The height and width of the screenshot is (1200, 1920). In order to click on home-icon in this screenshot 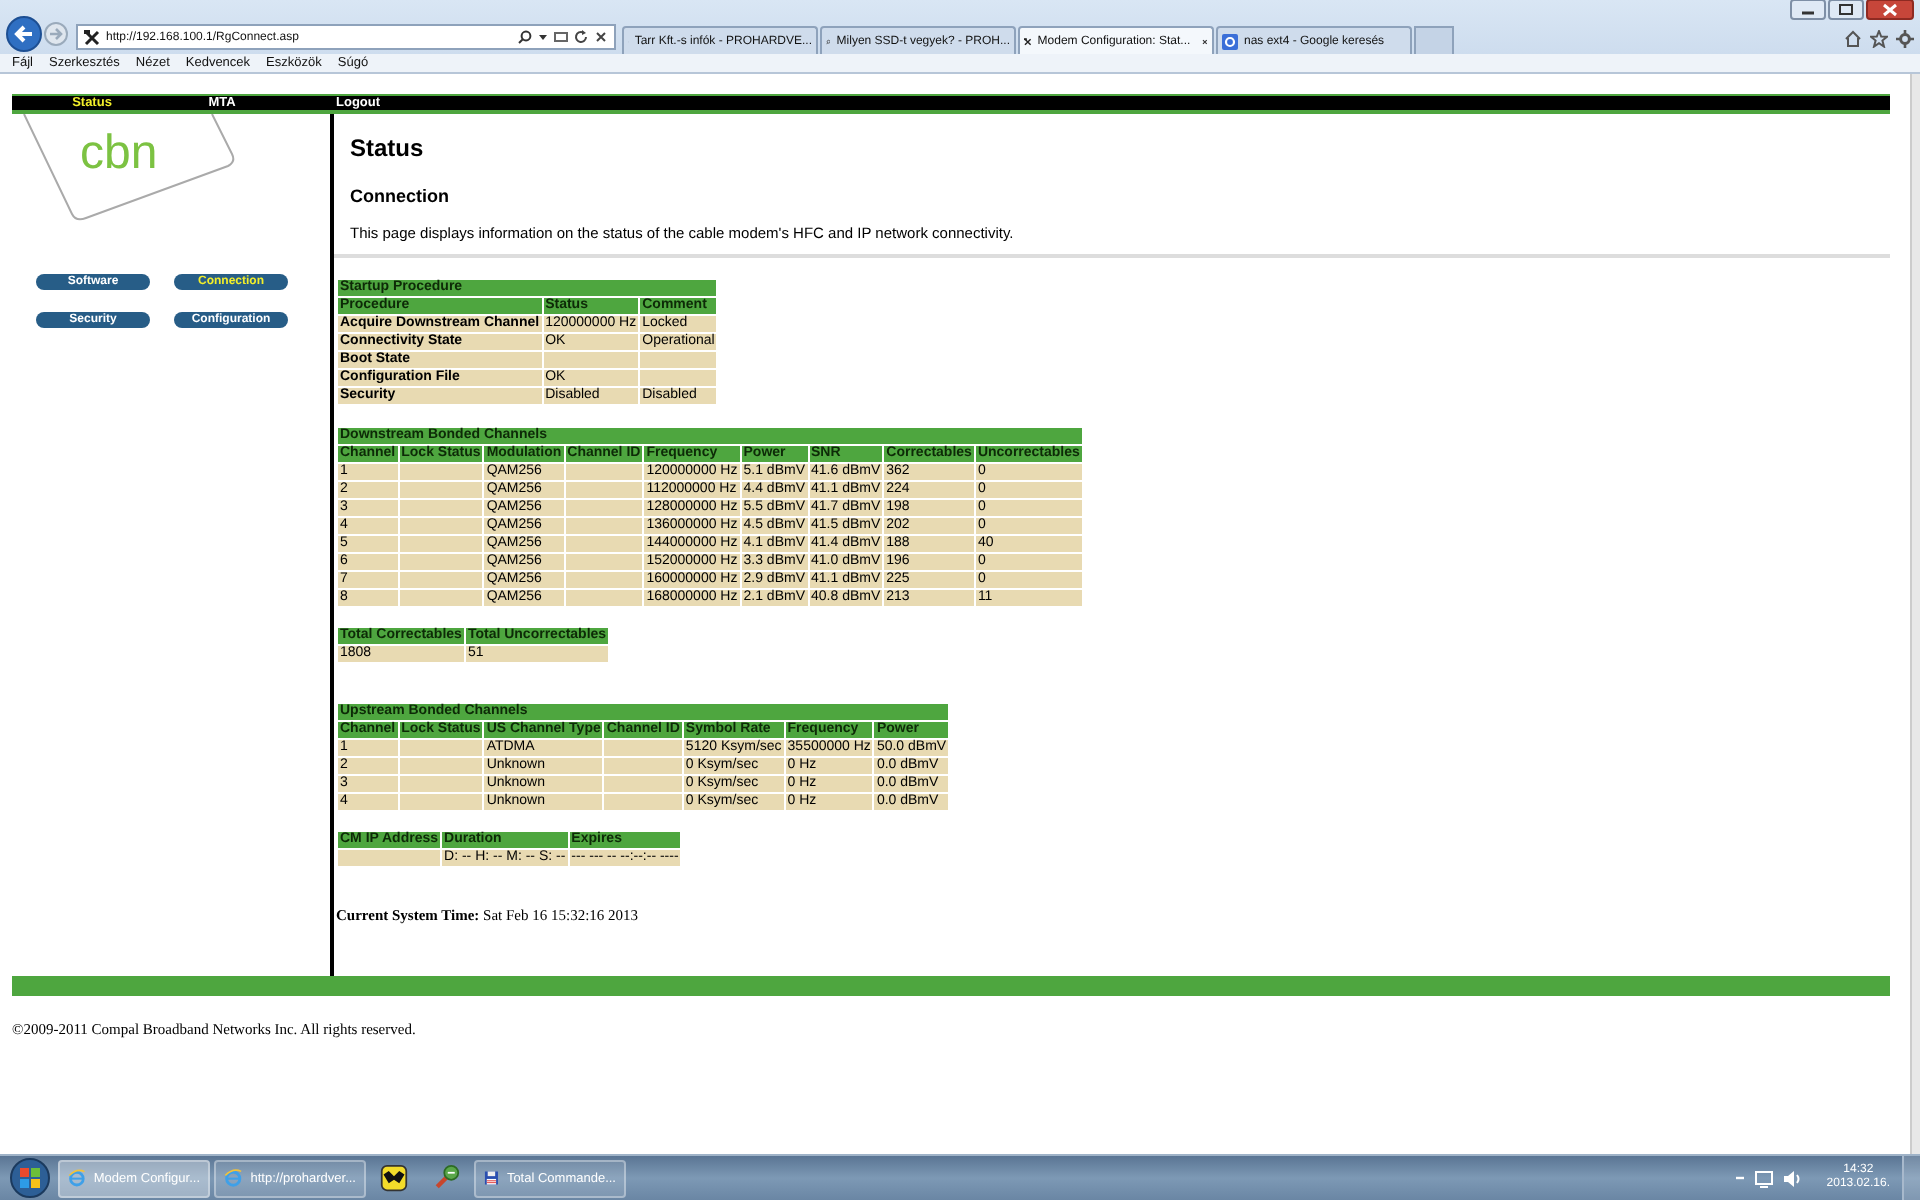, I will do `click(1853, 39)`.